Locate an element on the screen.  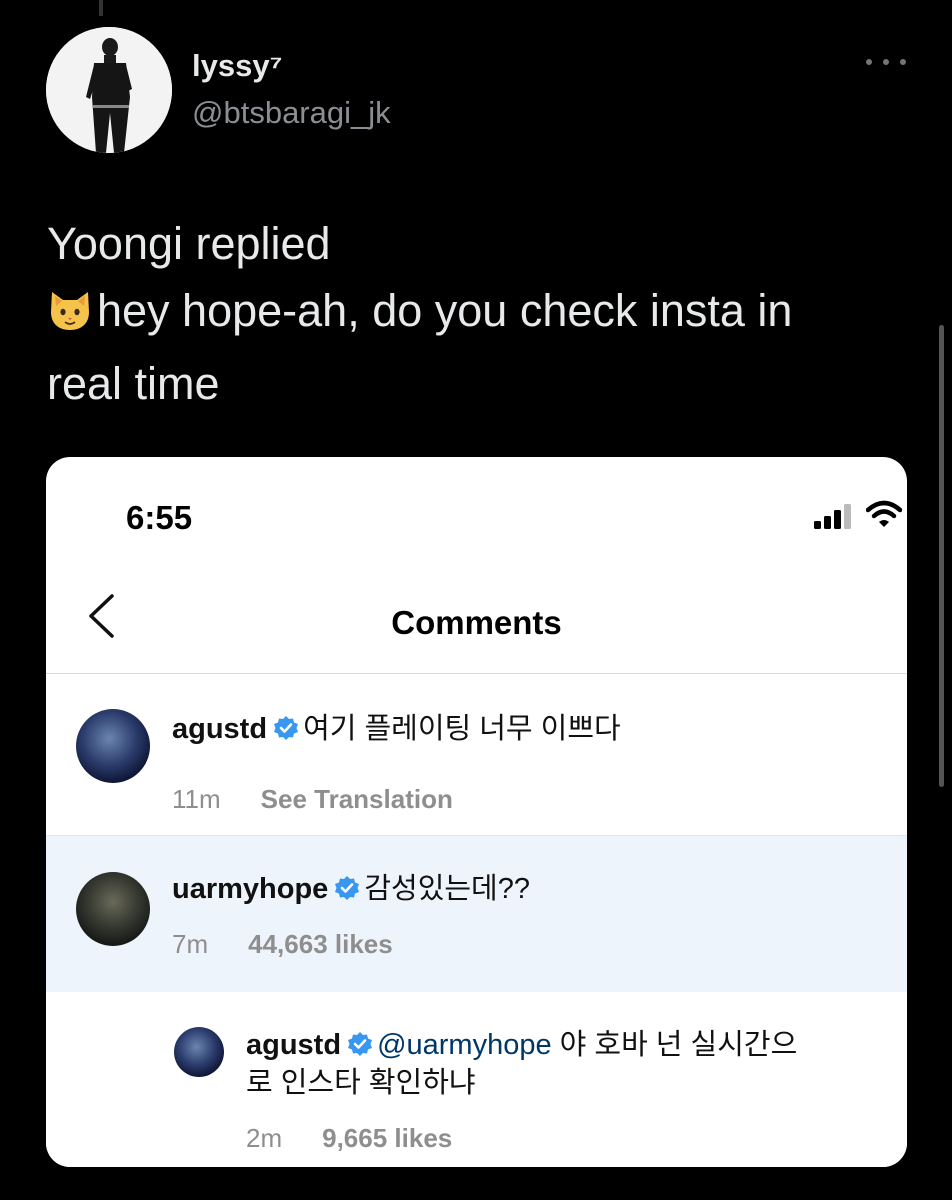
author-avatar is located at coordinates (109, 90).